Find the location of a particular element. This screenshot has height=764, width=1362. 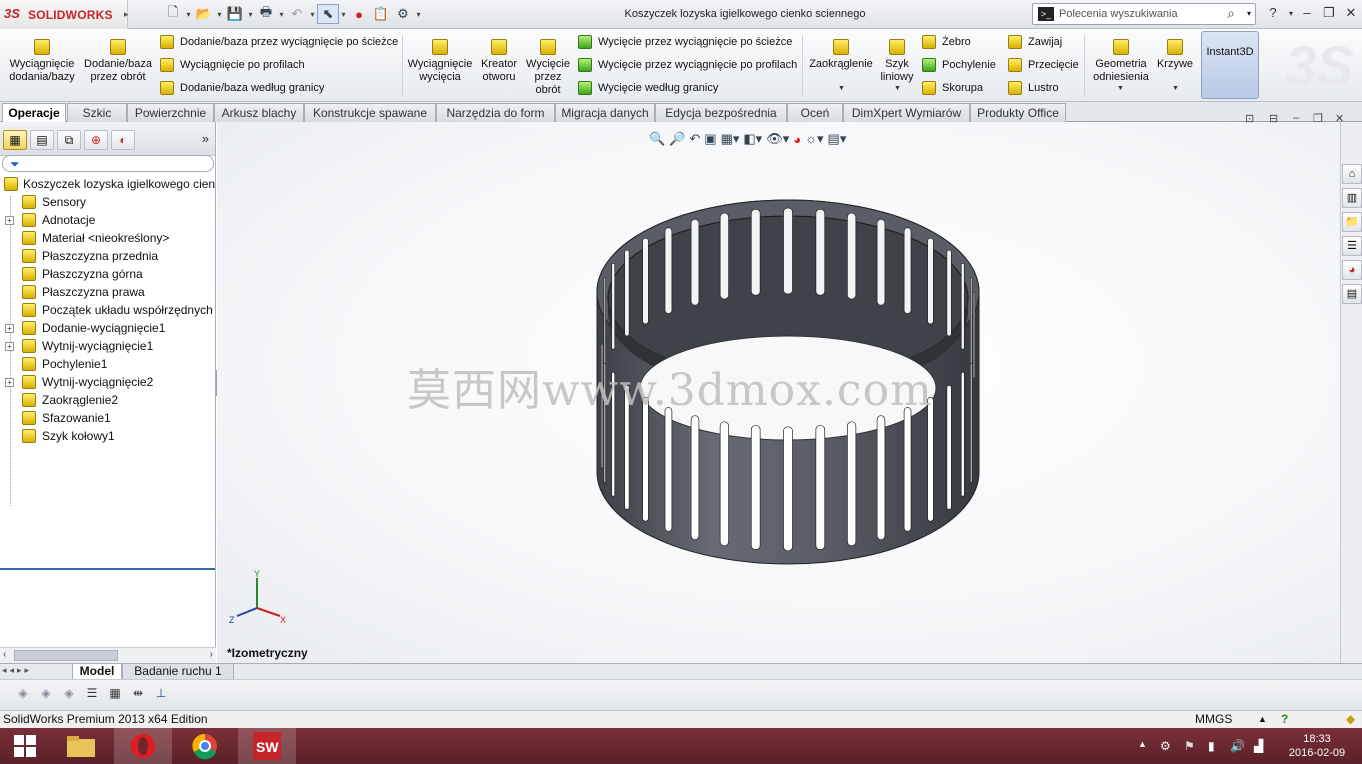

boundary-cut-button: Wycięcie według granicy is located at coordinates (648, 88).